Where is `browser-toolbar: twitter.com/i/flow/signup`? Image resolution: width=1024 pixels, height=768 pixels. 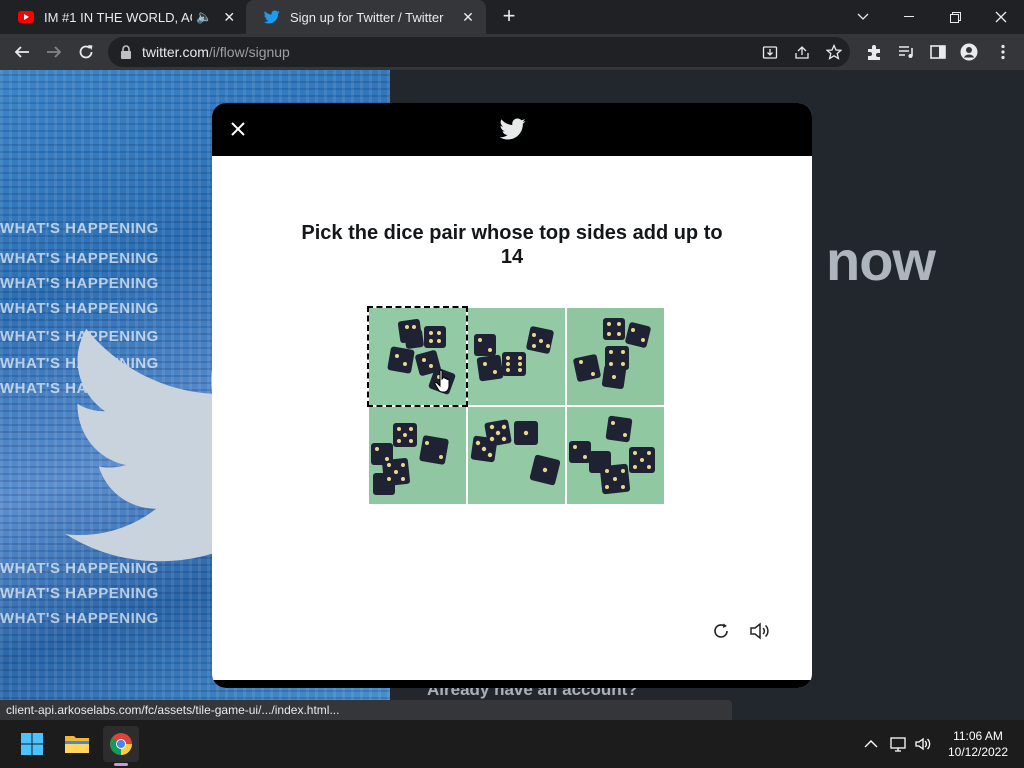
browser-toolbar: twitter.com/i/flow/signup is located at coordinates (512, 52).